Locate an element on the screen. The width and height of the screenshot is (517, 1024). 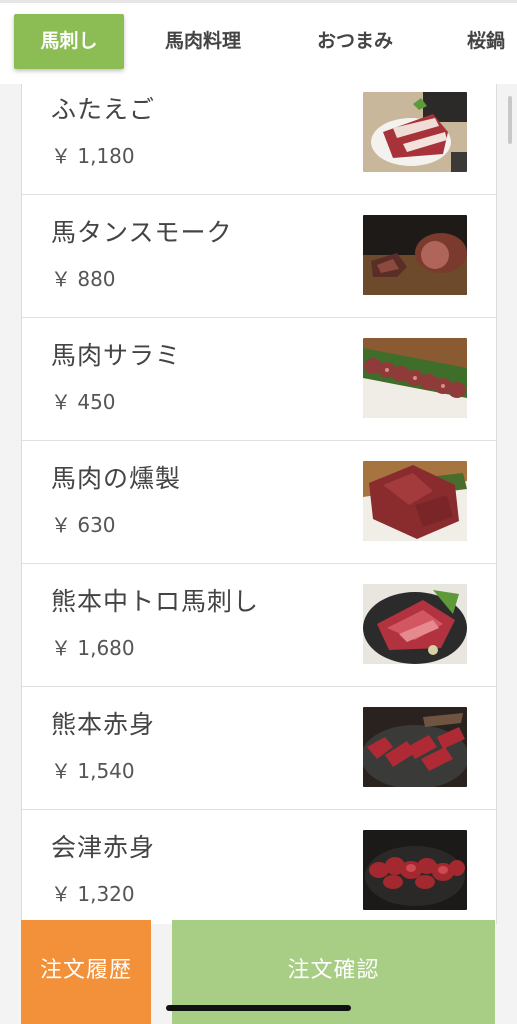
menu-item-name: 熊本中トロ馬刺し is located at coordinates (155, 601).